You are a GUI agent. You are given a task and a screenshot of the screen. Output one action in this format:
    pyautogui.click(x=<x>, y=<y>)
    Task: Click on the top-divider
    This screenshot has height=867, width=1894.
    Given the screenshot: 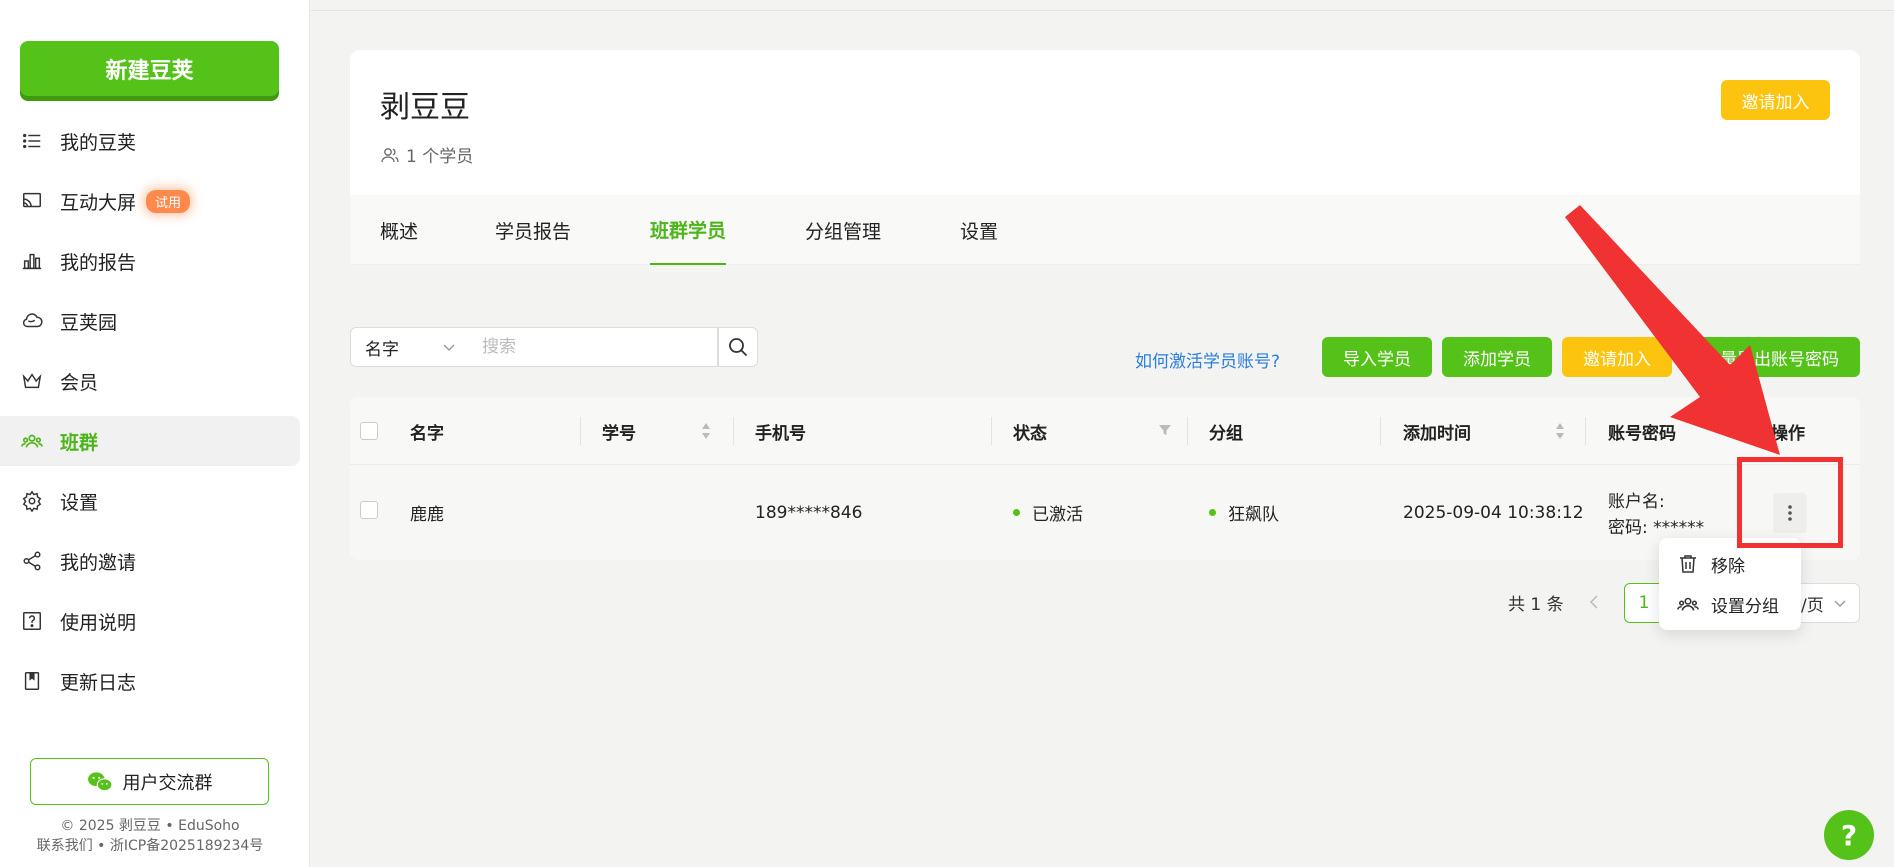 What is the action you would take?
    pyautogui.click(x=1102, y=10)
    